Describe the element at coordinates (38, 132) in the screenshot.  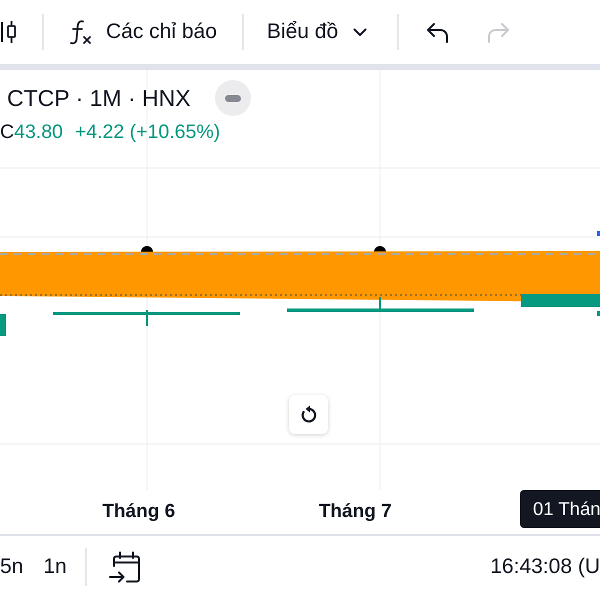
I see `close-value: 43.80` at that location.